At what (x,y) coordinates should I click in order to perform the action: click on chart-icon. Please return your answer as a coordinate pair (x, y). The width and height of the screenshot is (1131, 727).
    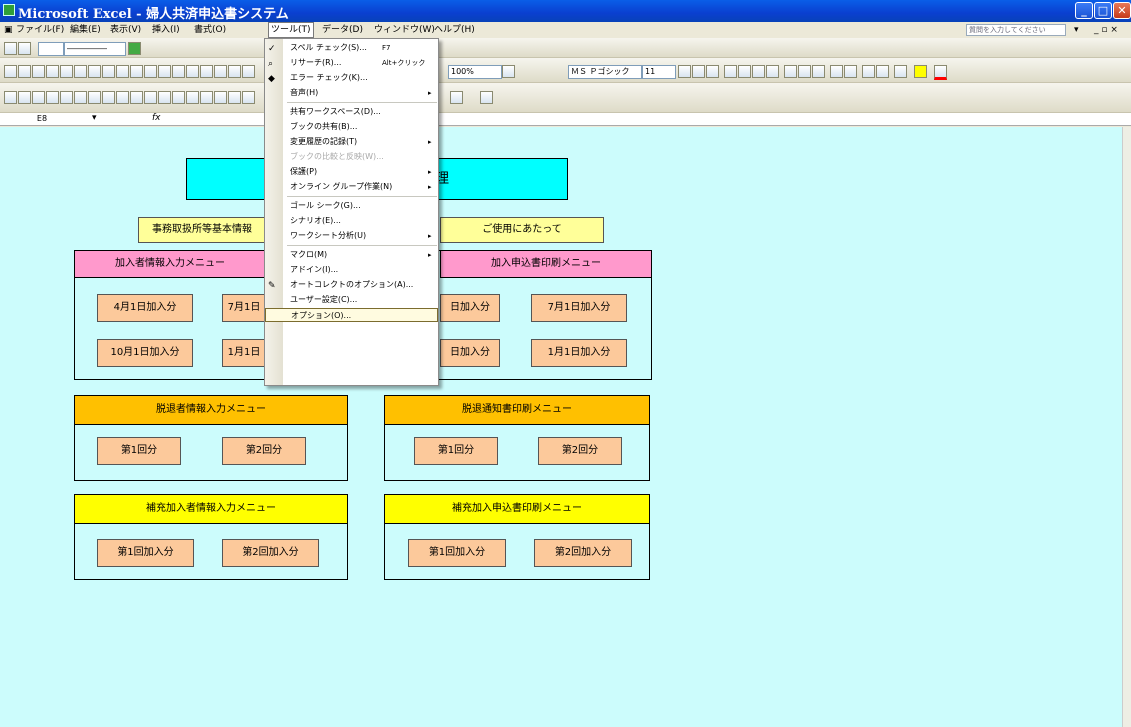
    Looking at the image, I should click on (248, 71).